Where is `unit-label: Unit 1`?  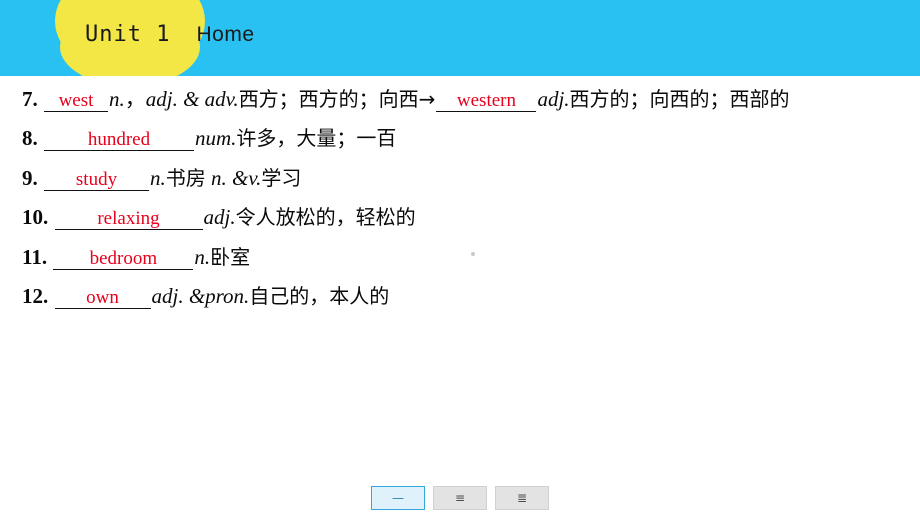 unit-label: Unit 1 is located at coordinates (128, 34).